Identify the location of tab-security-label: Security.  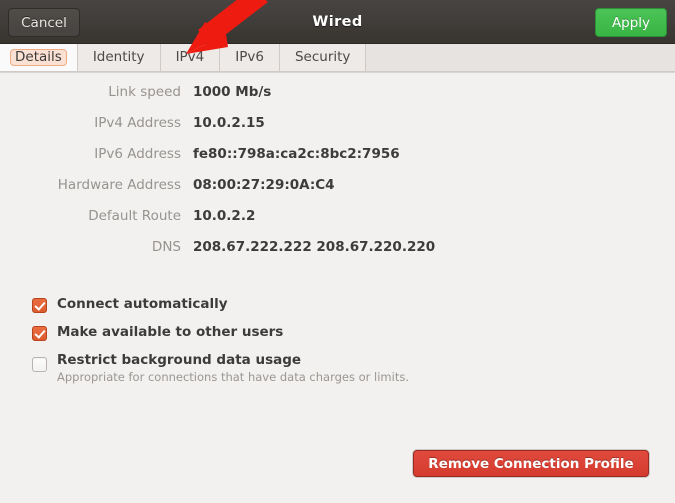
(322, 56).